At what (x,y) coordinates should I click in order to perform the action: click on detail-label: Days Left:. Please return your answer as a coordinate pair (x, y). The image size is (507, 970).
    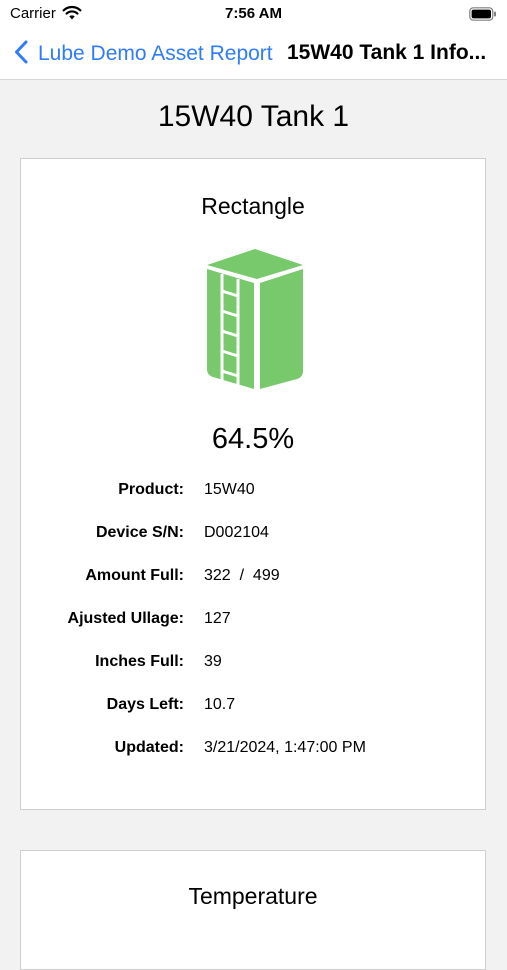
    Looking at the image, I should click on (145, 704).